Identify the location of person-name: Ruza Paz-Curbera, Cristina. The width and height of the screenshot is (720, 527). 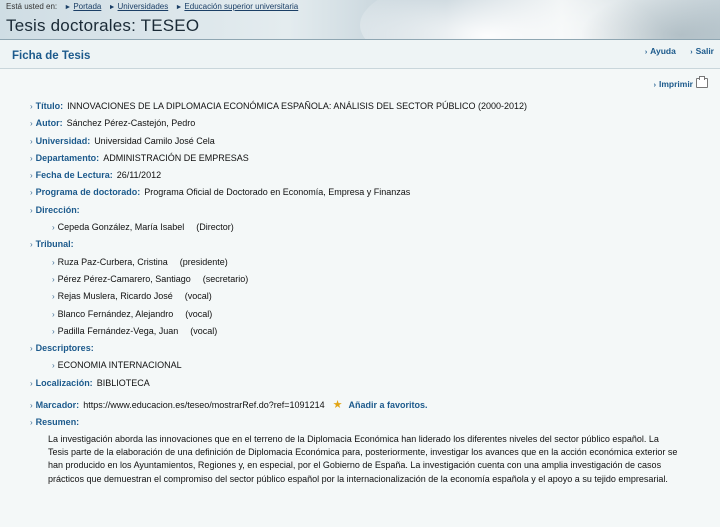
(112, 261).